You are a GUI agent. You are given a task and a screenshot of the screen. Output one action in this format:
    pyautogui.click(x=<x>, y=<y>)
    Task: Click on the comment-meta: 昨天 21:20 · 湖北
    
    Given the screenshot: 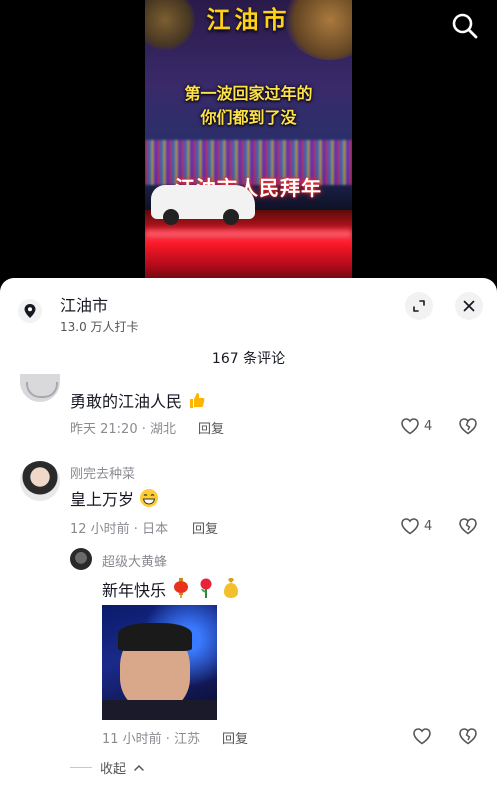 What is the action you would take?
    pyautogui.click(x=123, y=429)
    